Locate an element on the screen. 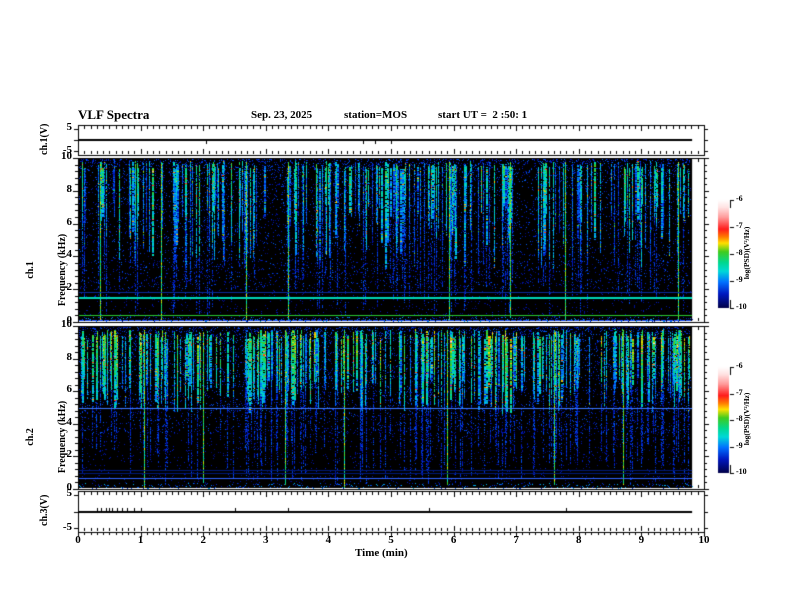 The image size is (792, 612). colorbar2-label: log(PSD)(V²/Hz) is located at coordinates (747, 419).